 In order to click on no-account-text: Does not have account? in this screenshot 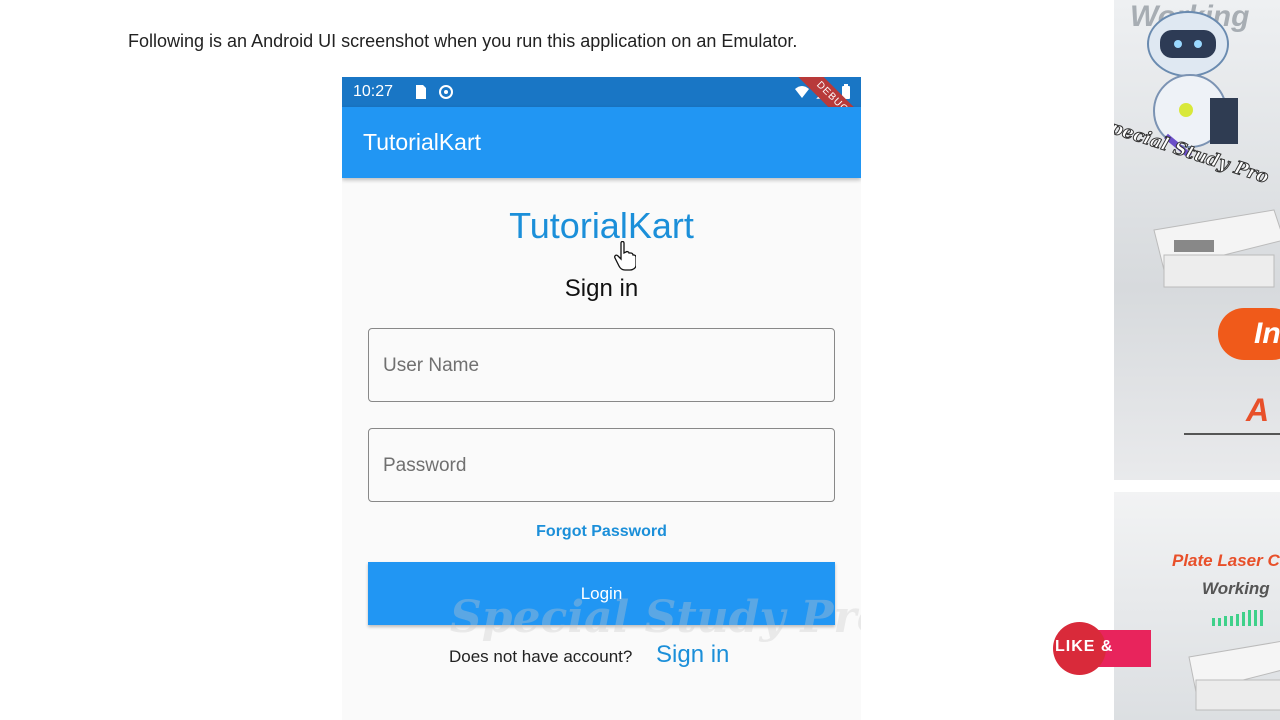, I will do `click(541, 656)`.